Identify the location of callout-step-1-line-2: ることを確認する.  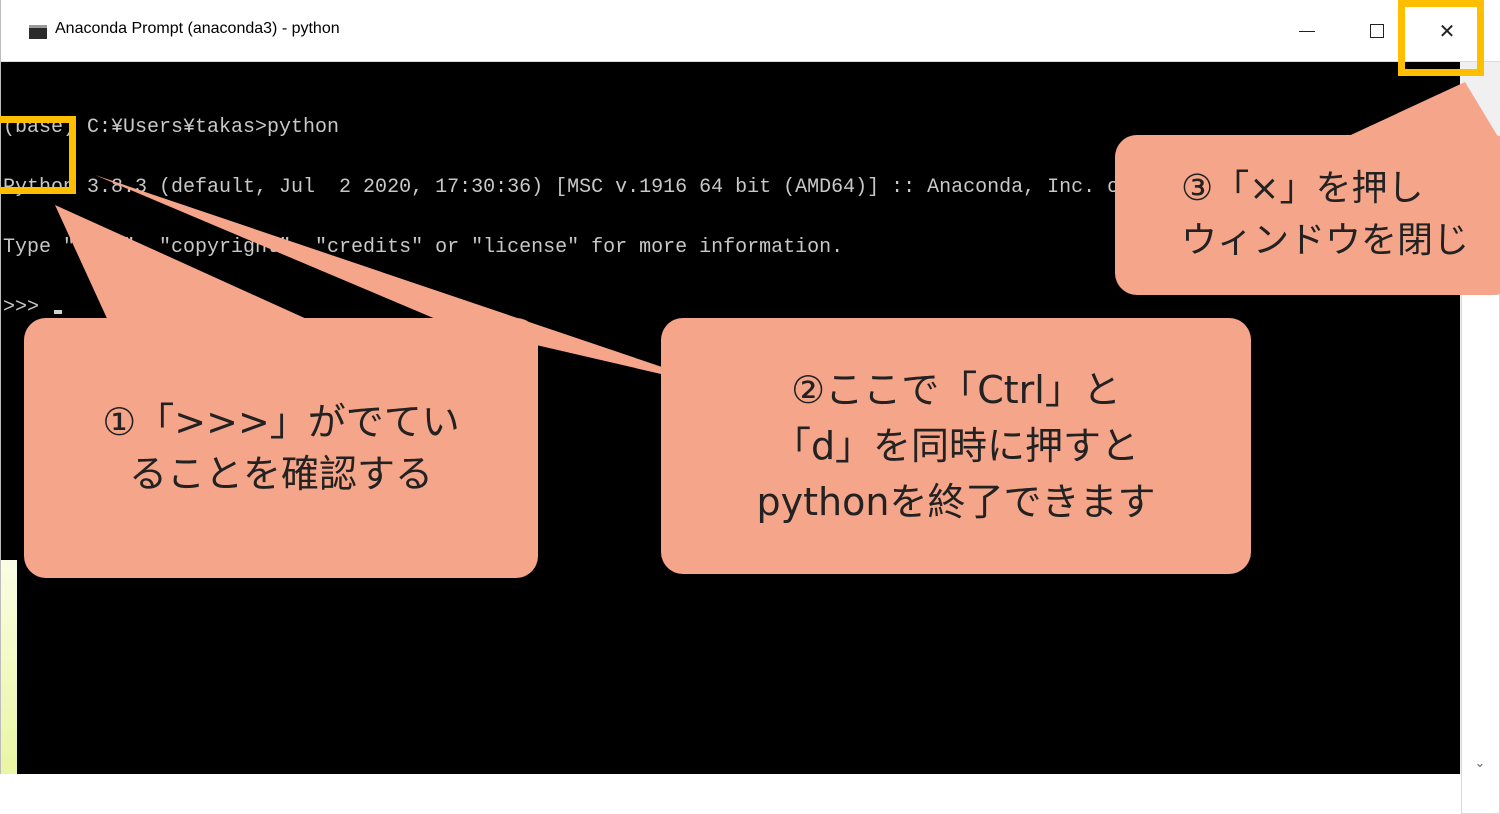
(280, 474).